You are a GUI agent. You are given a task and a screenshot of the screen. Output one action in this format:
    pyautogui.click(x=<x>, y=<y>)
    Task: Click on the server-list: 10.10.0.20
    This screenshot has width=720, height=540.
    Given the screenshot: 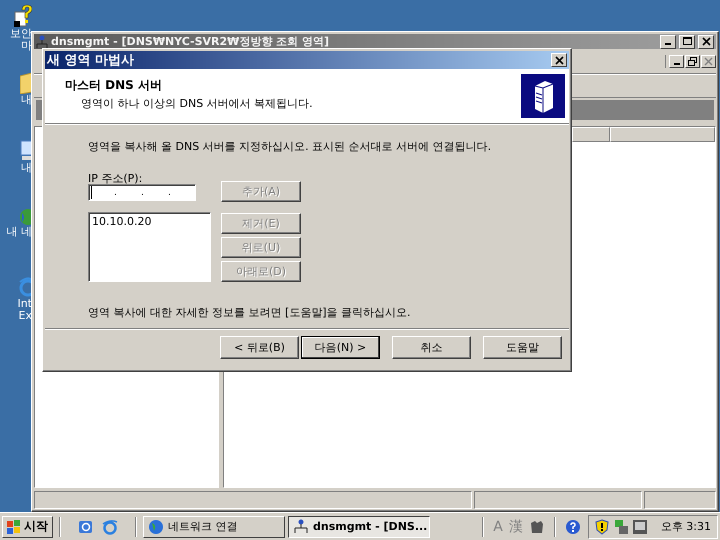 What is the action you would take?
    pyautogui.click(x=149, y=247)
    